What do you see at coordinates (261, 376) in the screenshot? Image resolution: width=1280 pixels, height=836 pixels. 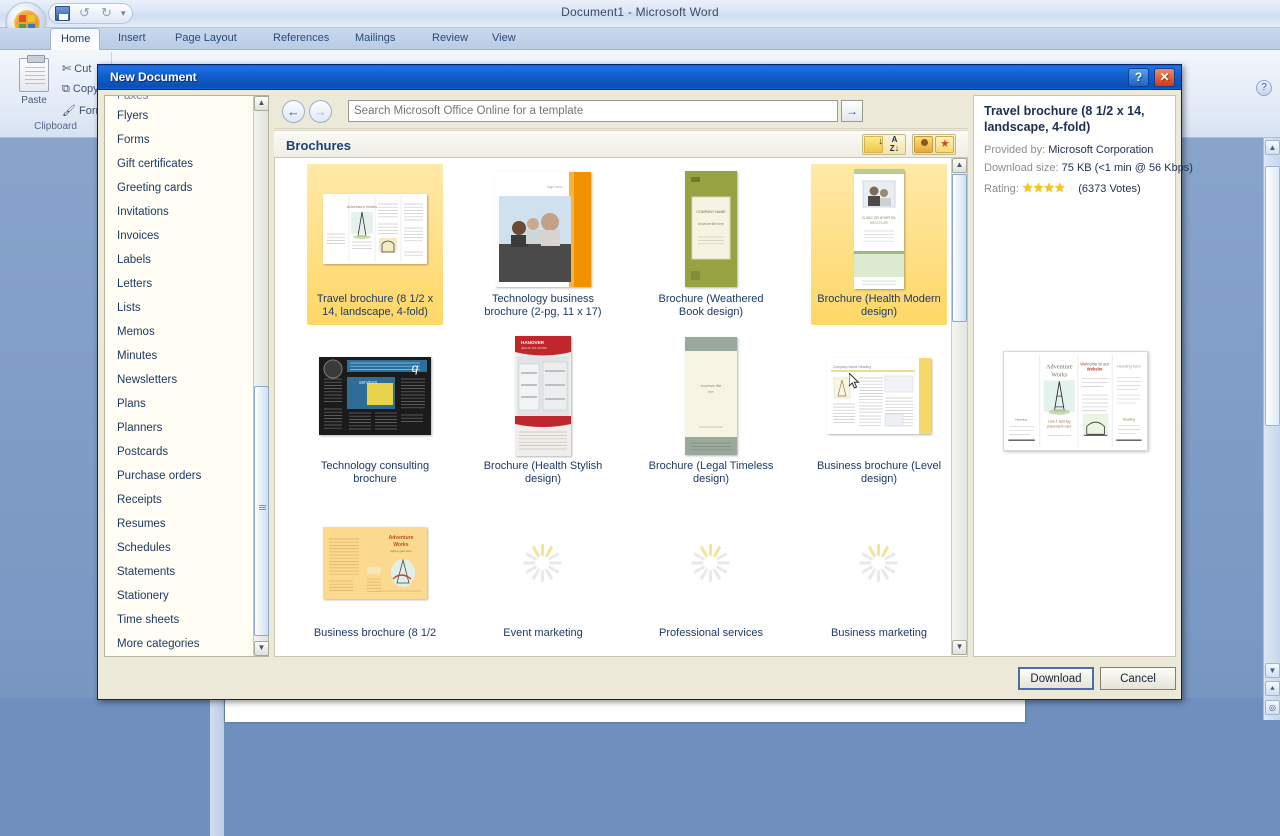 I see `category-scrollbar: ▲ ▼` at bounding box center [261, 376].